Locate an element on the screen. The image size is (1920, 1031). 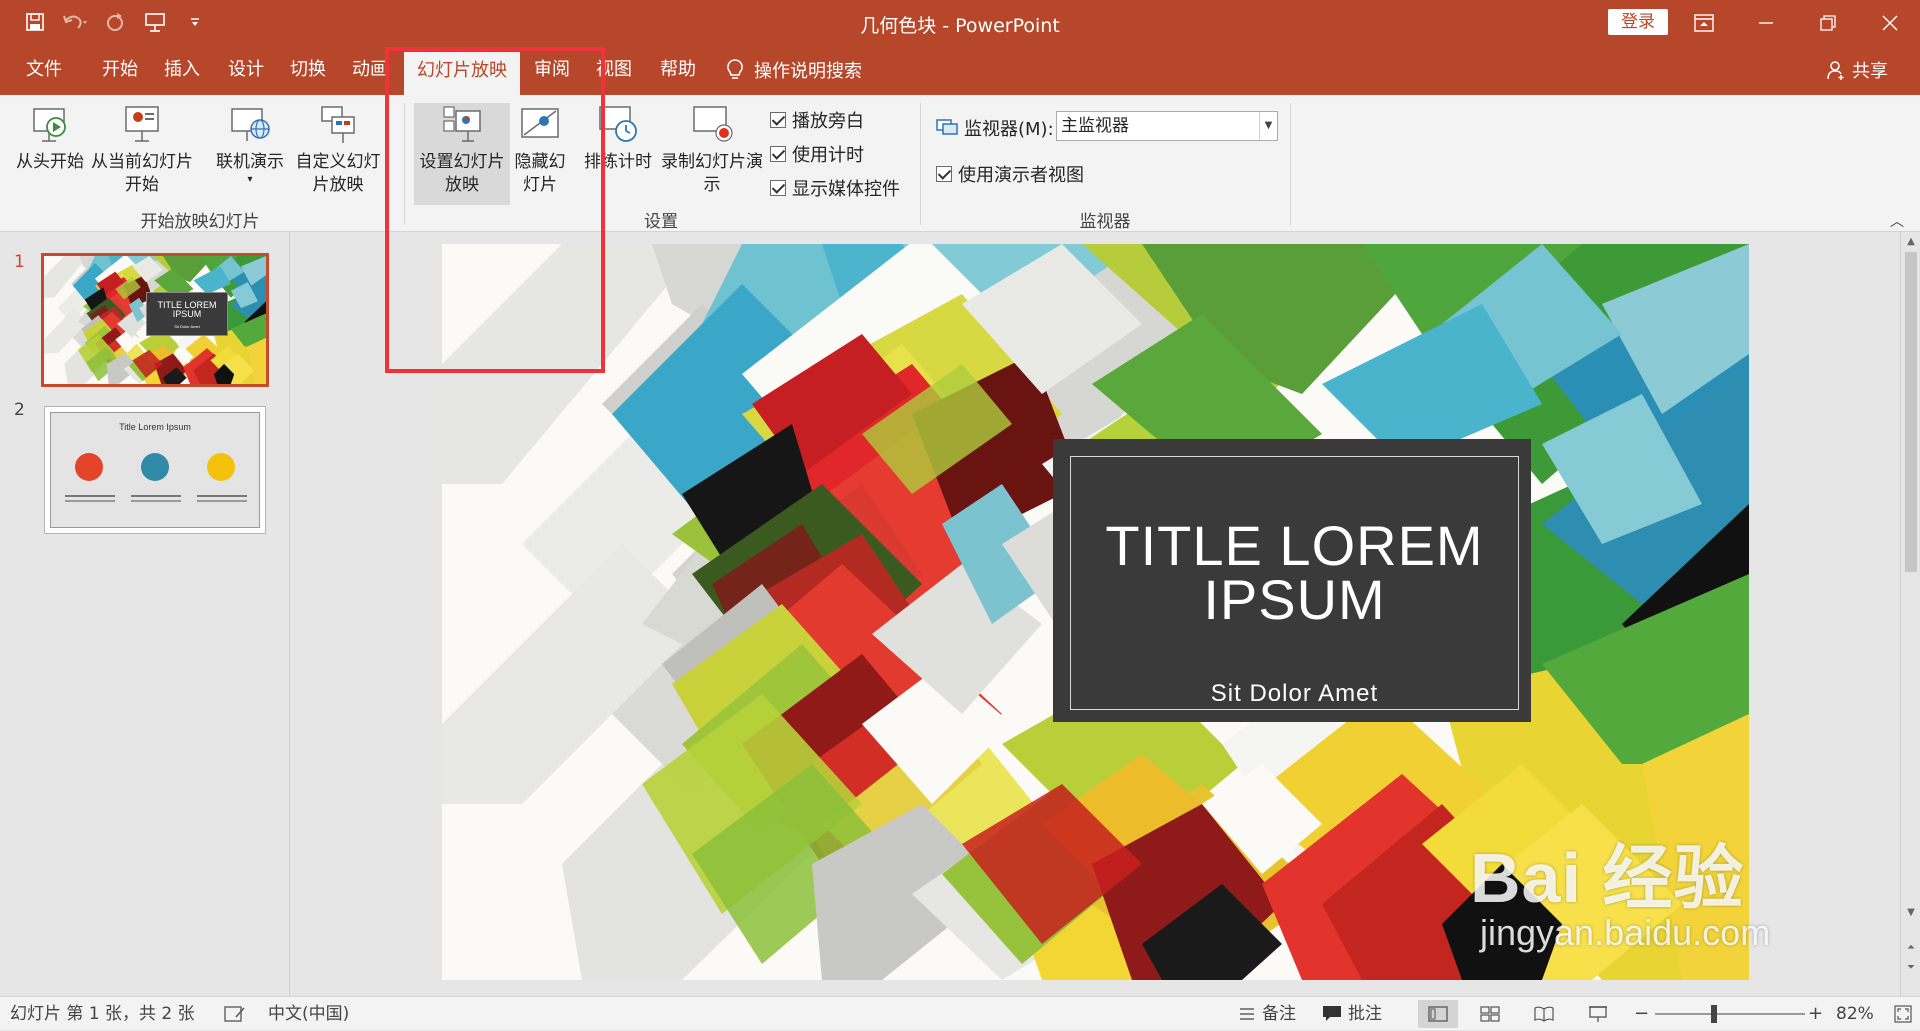
record-slide-show-button: 录制幻灯片演示 is located at coordinates (712, 150).